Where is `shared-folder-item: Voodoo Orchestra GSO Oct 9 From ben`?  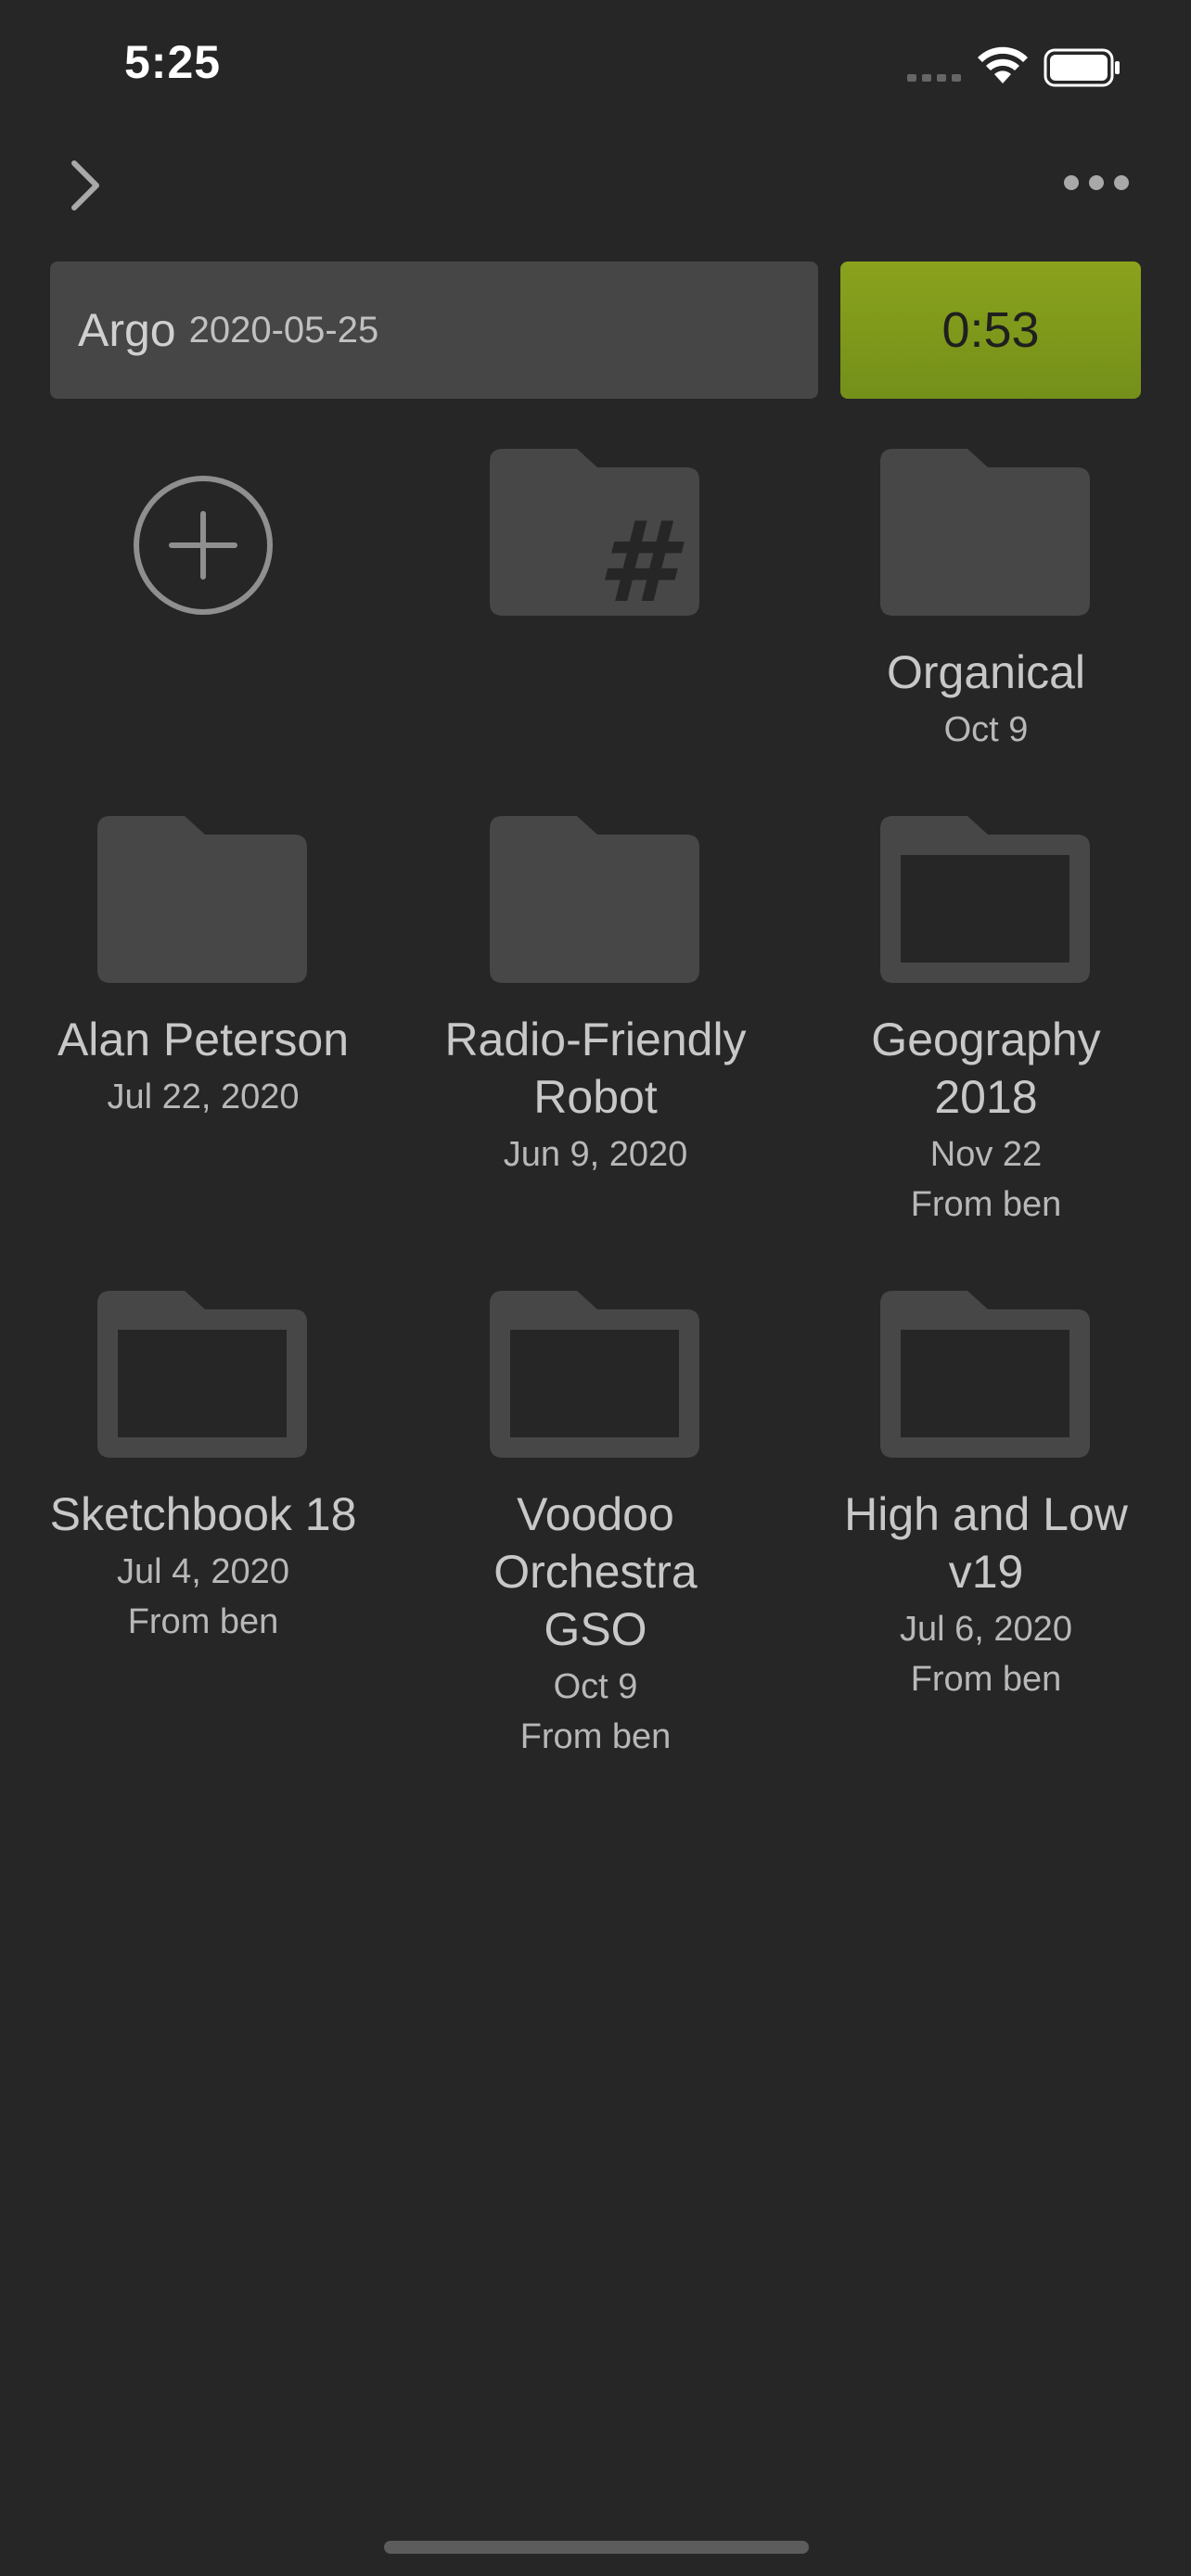 shared-folder-item: Voodoo Orchestra GSO Oct 9 From ben is located at coordinates (595, 1525).